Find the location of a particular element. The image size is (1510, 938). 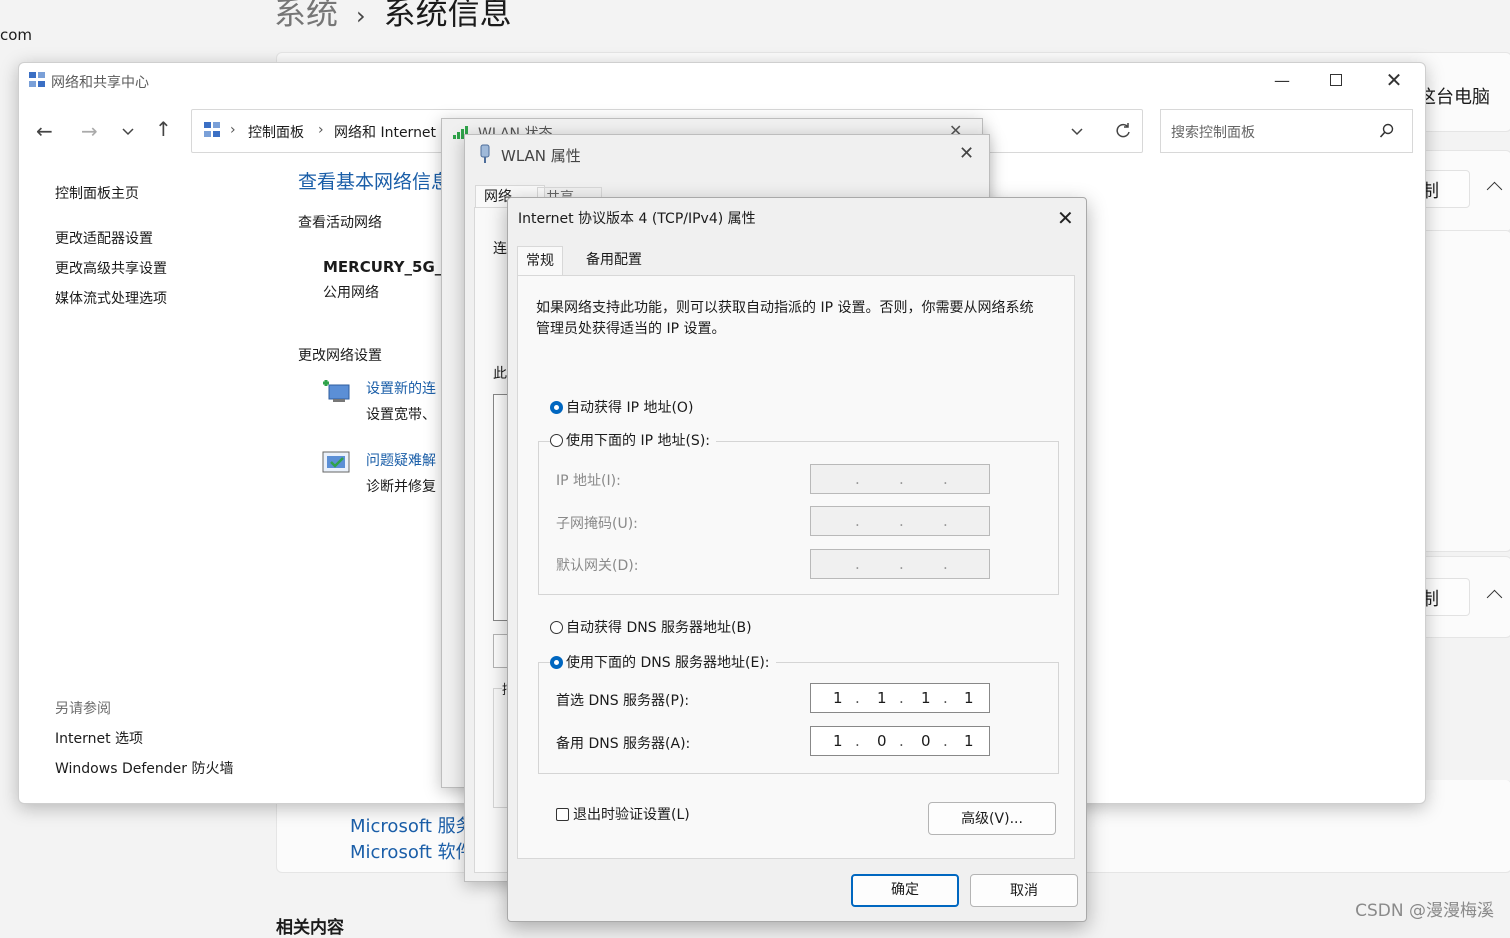

recent-dropdown-icon is located at coordinates (128, 132).